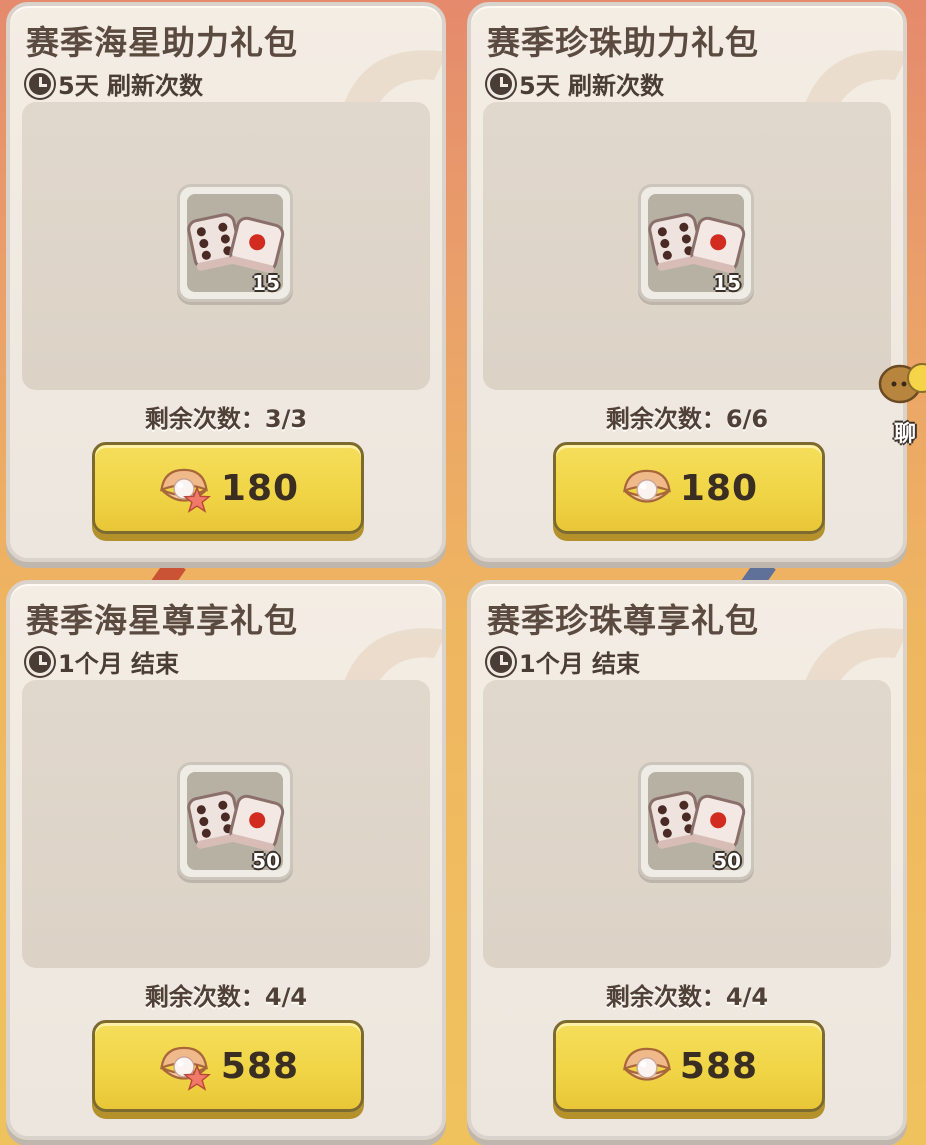 The image size is (926, 1145). What do you see at coordinates (226, 419) in the screenshot?
I see `remaining-uses: 剩余次数：3/3` at bounding box center [226, 419].